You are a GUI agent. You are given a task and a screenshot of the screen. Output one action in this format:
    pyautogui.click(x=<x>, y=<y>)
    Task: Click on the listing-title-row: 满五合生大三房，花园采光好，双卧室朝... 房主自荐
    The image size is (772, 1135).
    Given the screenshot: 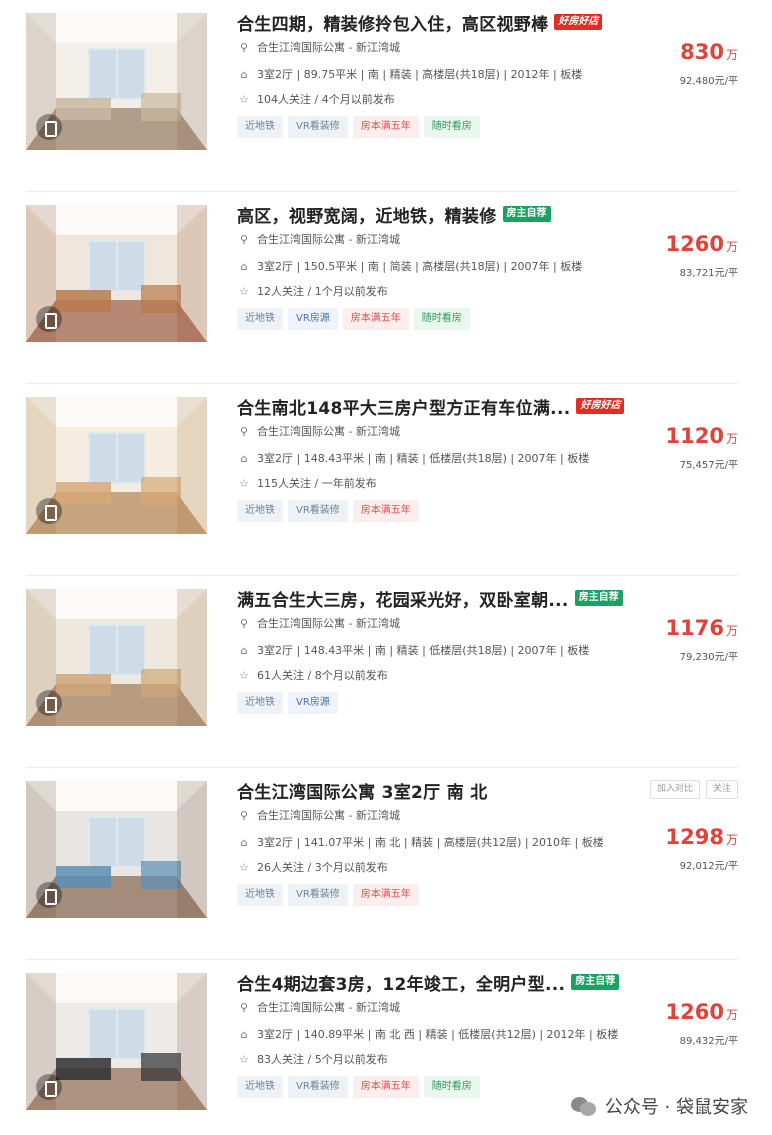 What is the action you would take?
    pyautogui.click(x=487, y=598)
    